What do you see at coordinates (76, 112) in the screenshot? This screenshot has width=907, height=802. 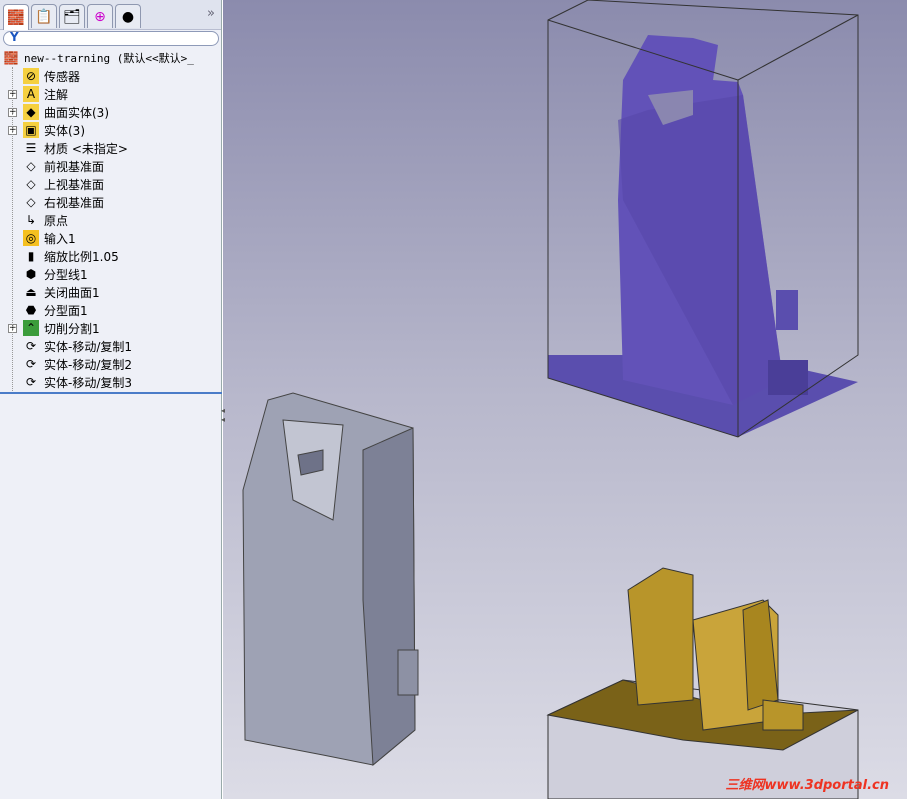 I see `tree-item-label: 曲面实体(3)` at bounding box center [76, 112].